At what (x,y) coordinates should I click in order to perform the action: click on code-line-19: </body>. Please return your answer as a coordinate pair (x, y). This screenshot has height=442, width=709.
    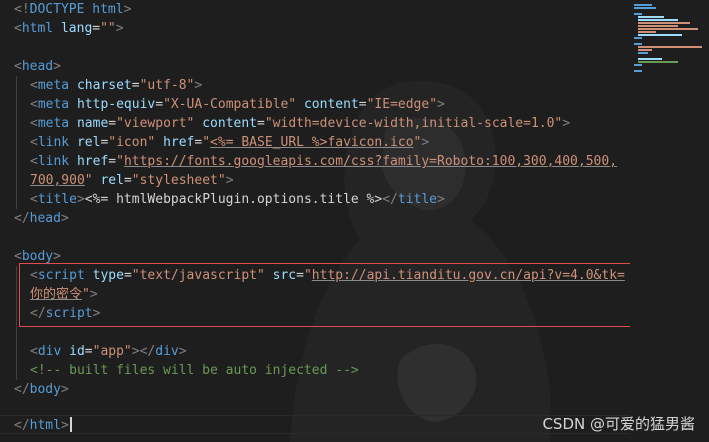
    Looking at the image, I should click on (41, 389).